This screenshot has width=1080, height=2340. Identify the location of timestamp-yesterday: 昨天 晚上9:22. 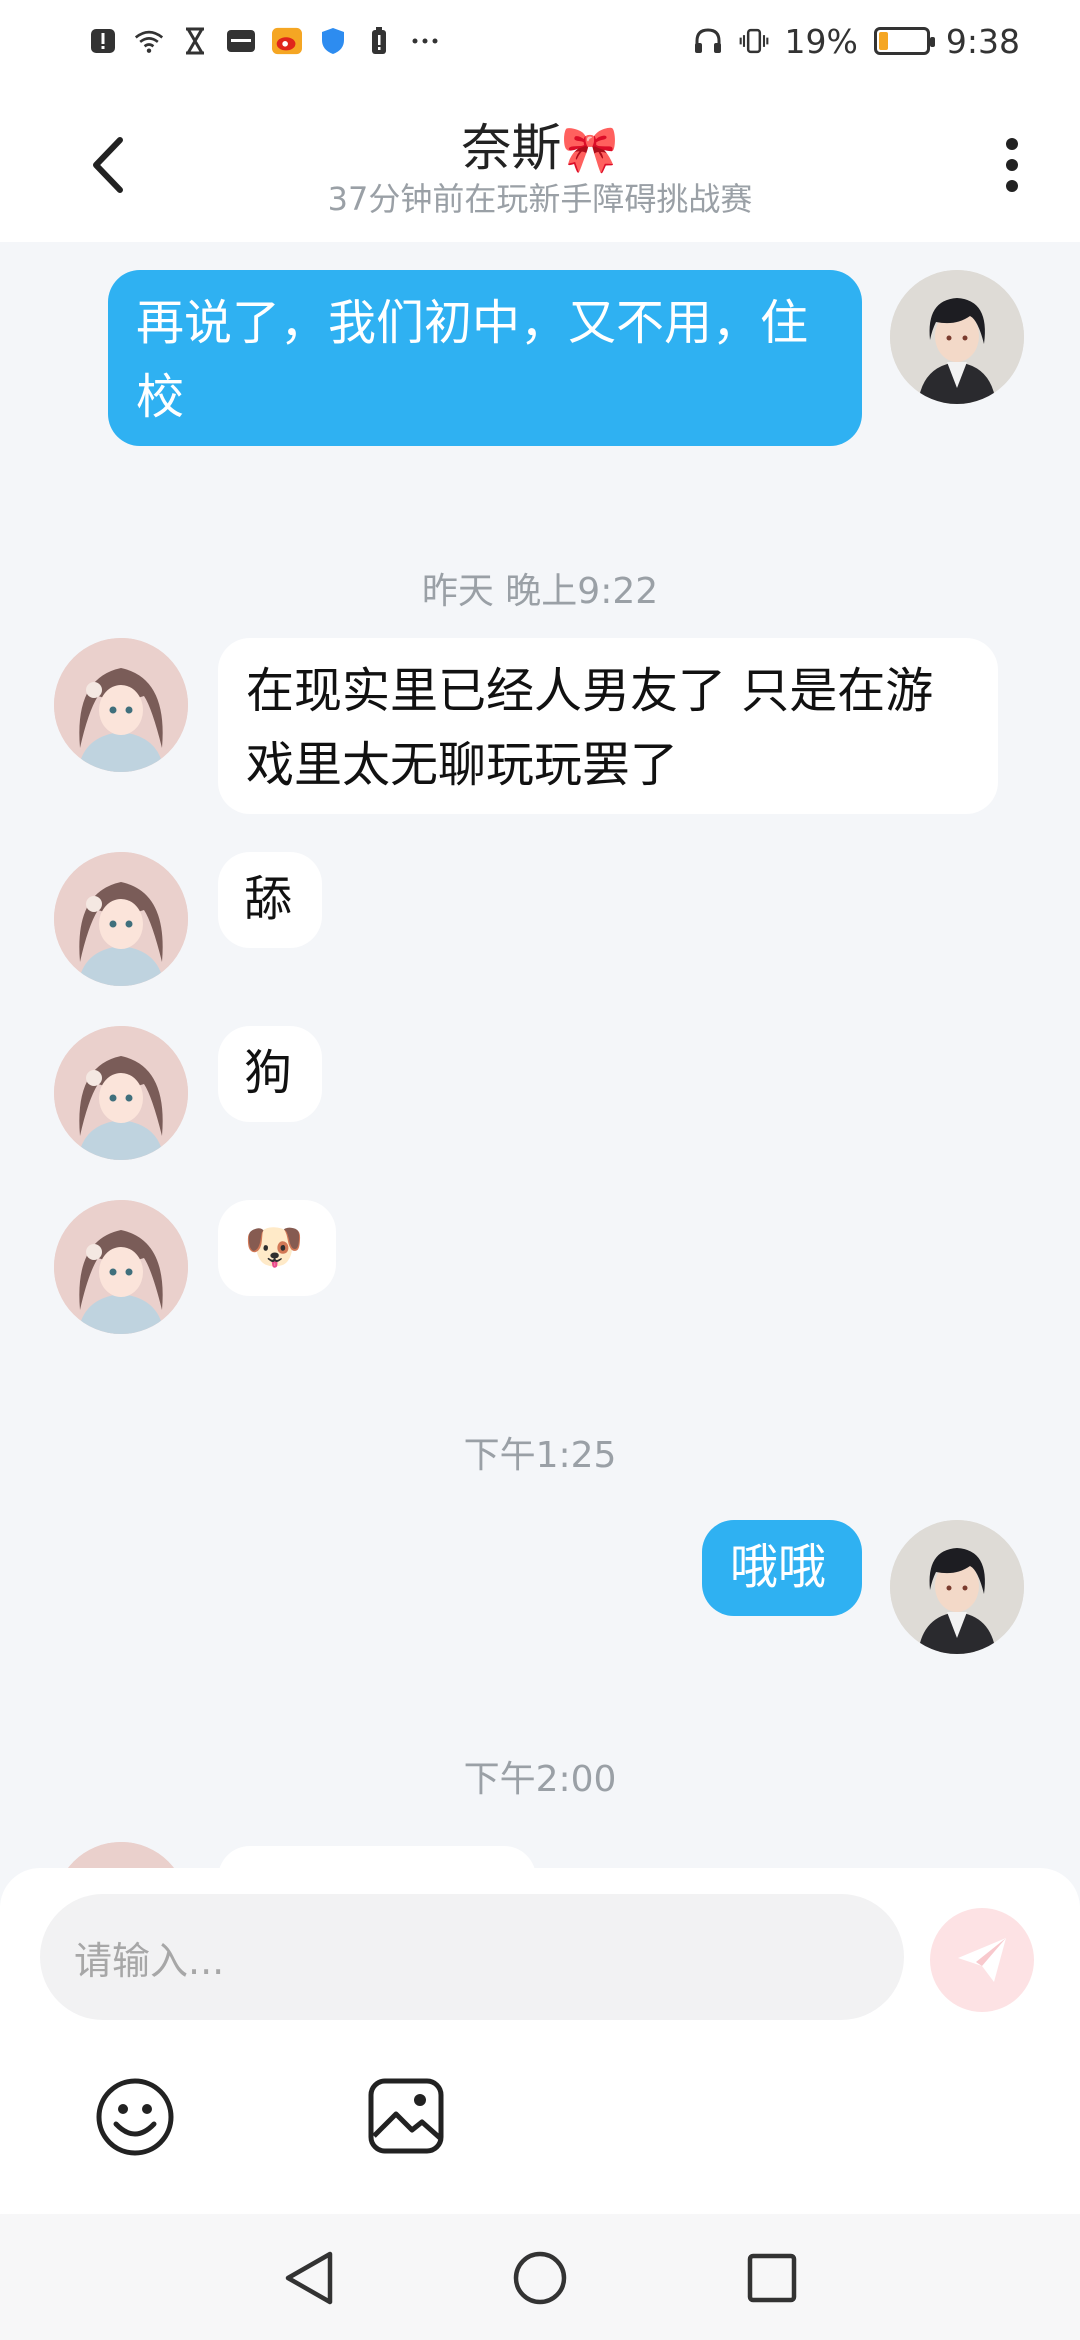
(540, 591).